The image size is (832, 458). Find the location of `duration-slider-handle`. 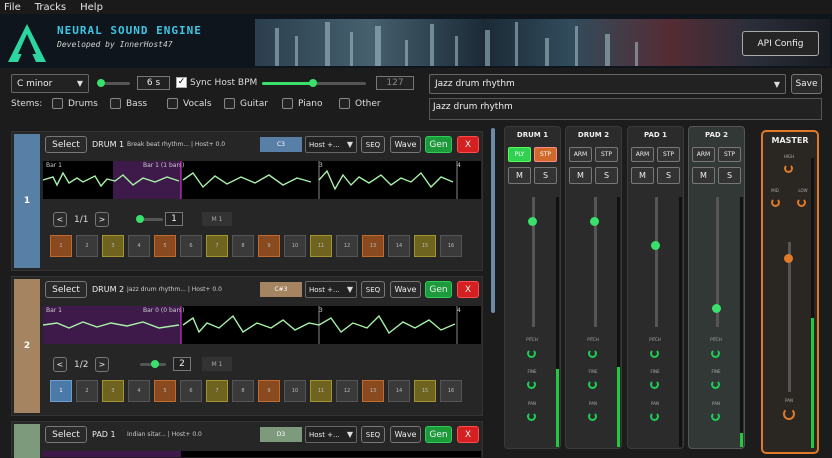

duration-slider-handle is located at coordinates (101, 83).